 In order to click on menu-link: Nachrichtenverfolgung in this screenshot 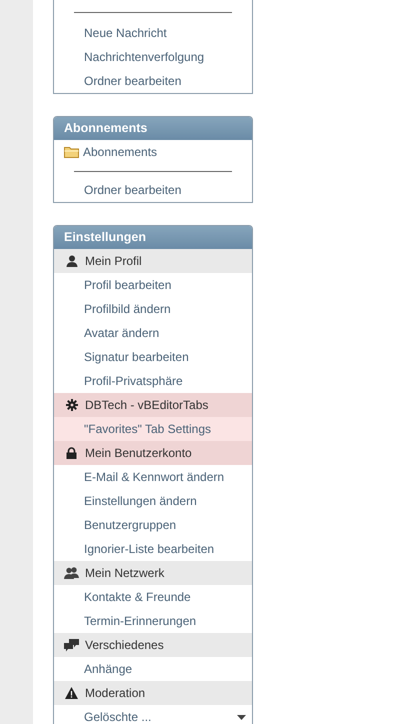, I will do `click(153, 57)`.